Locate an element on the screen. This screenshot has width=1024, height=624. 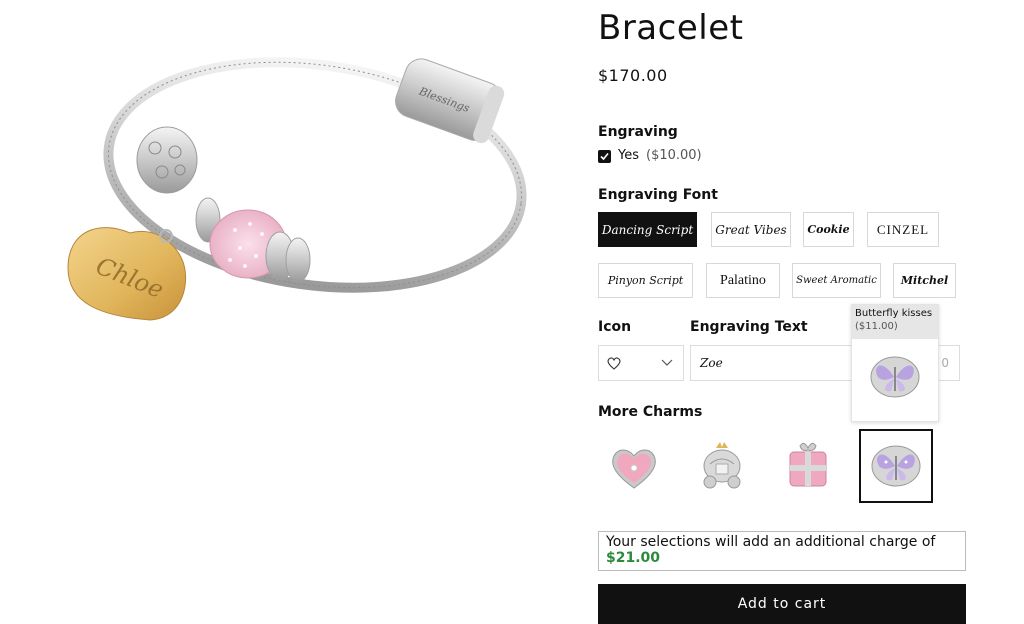
carriage-charm-icon is located at coordinates (722, 465).